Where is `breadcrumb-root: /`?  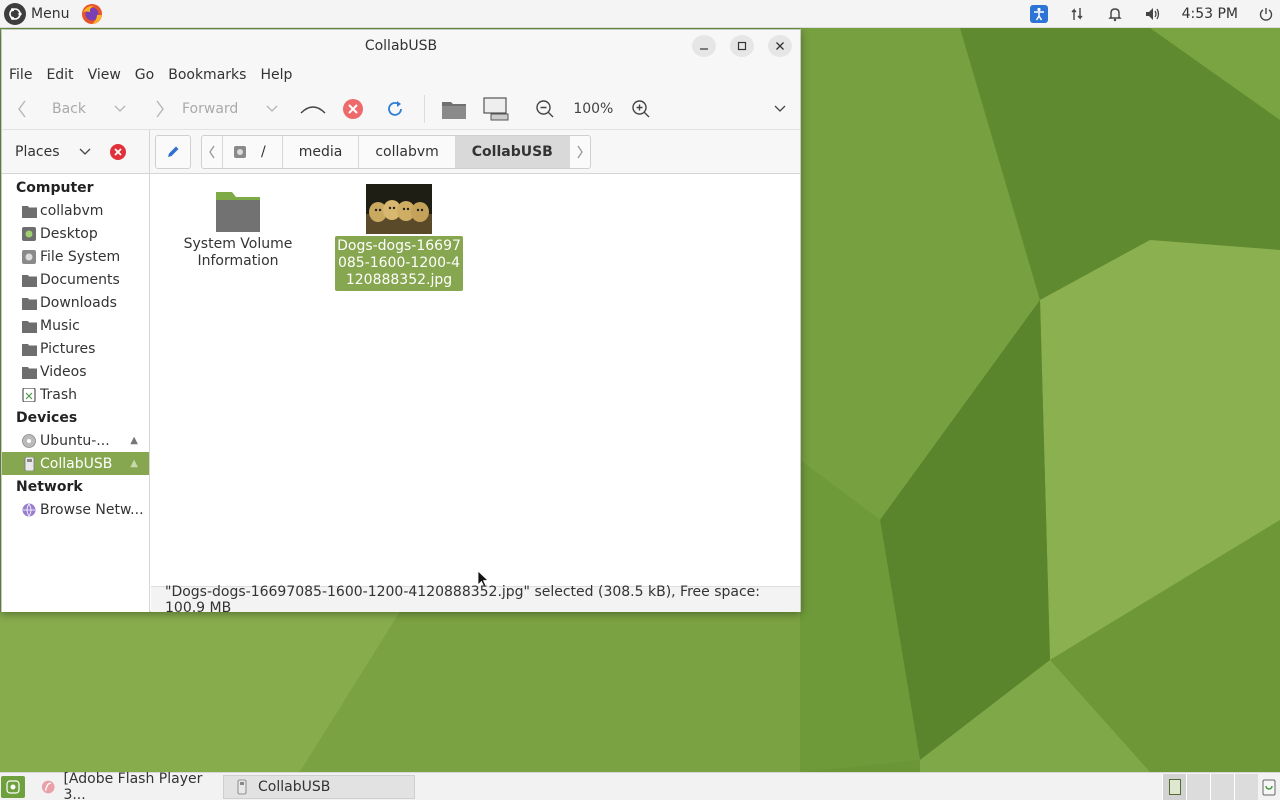
breadcrumb-root: / is located at coordinates (253, 151).